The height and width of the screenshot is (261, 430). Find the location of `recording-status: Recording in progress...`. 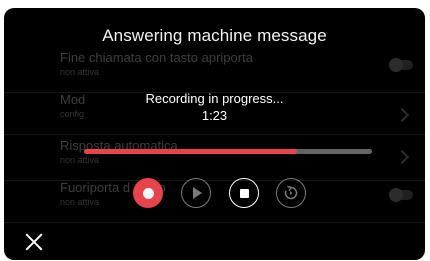

recording-status: Recording in progress... is located at coordinates (214, 98).